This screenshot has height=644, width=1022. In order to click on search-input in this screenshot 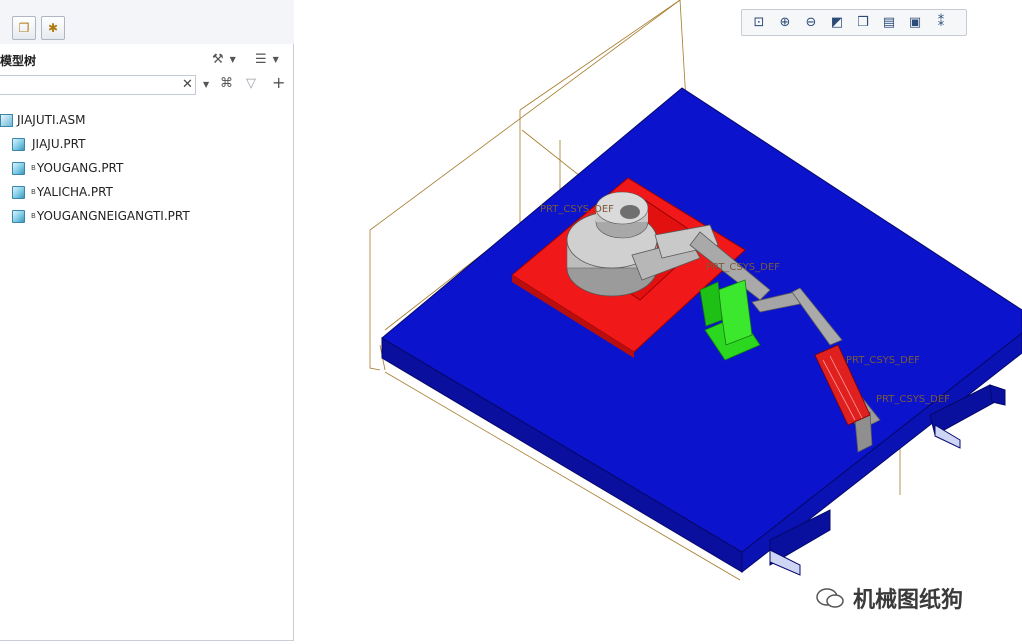, I will do `click(98, 85)`.